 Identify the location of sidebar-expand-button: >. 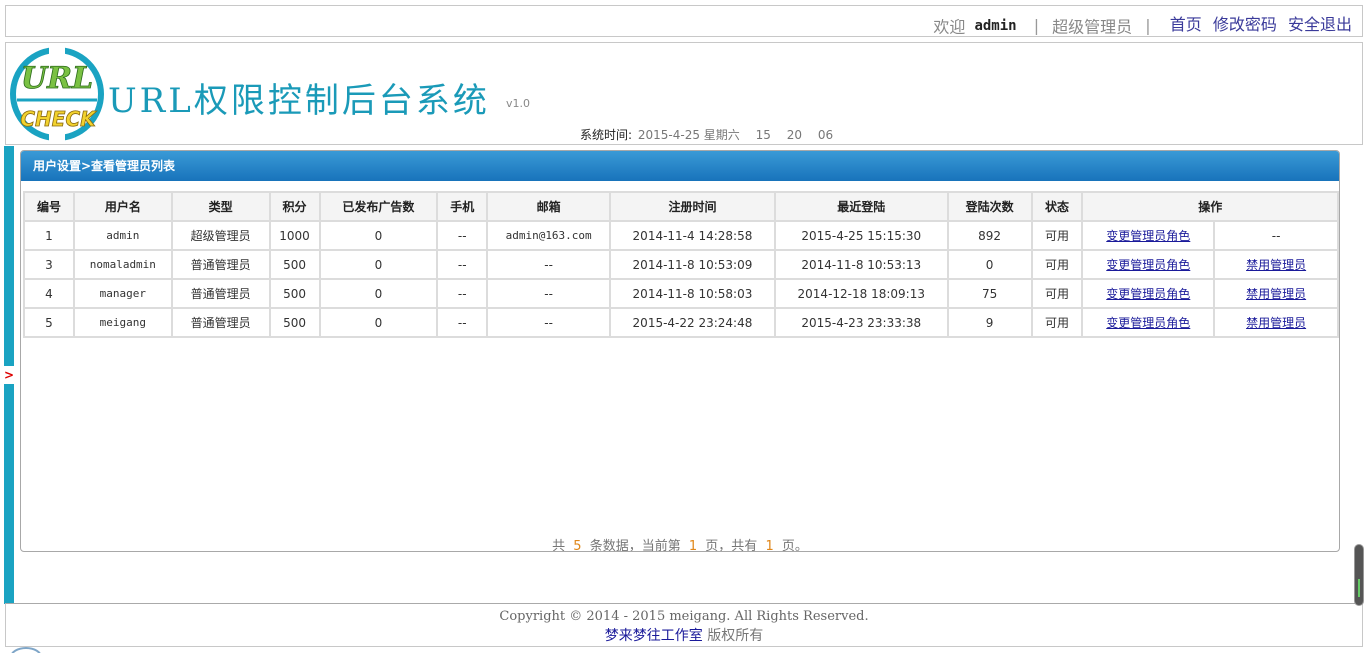
(9, 375).